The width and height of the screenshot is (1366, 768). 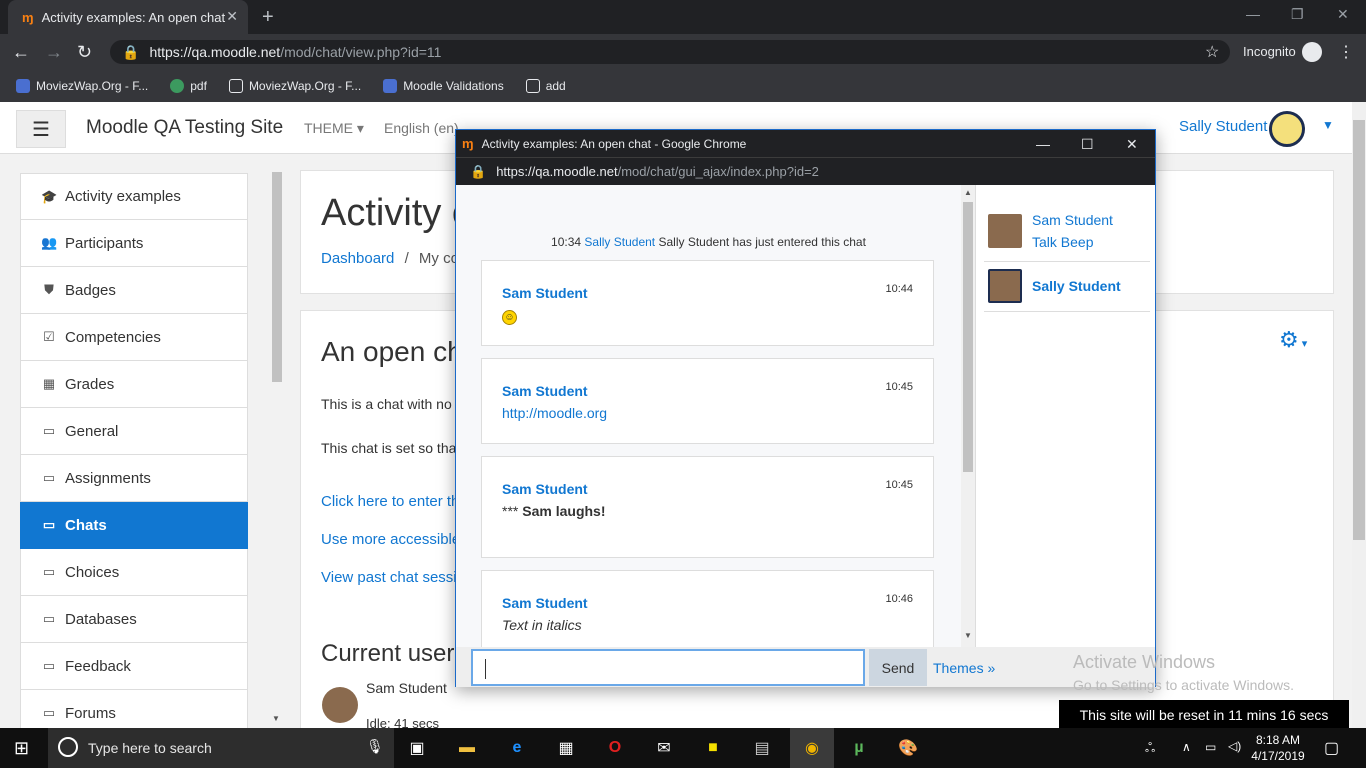 I want to click on task-view-icon: ▣, so click(x=417, y=748).